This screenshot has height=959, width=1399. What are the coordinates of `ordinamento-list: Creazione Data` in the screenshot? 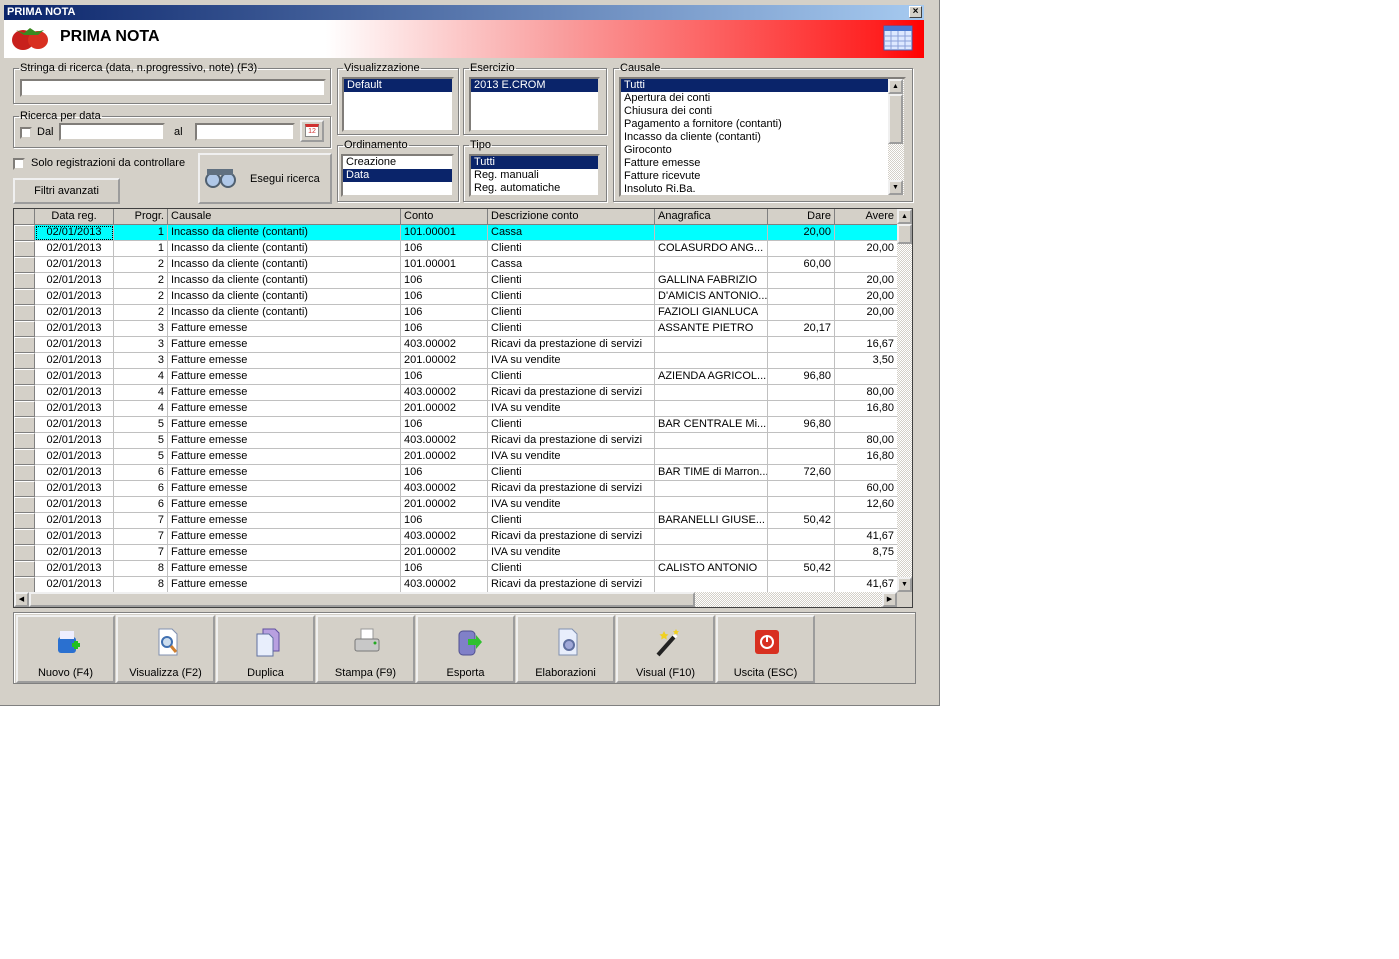 It's located at (397, 175).